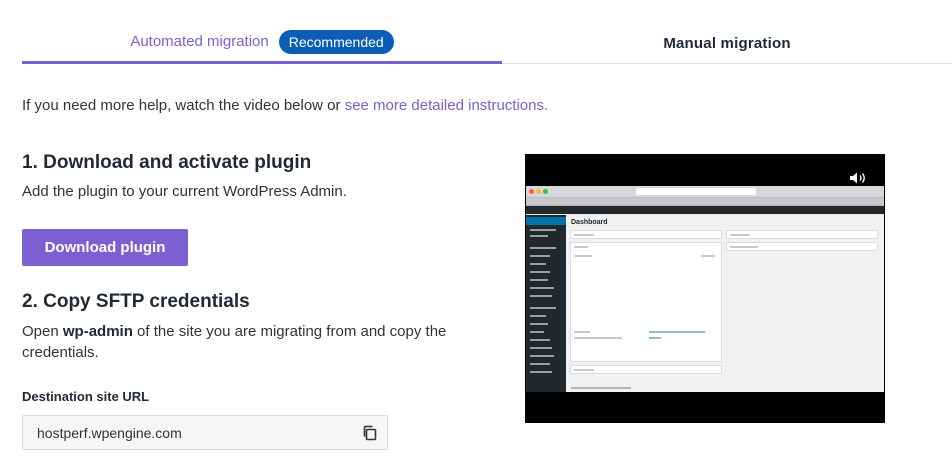 Image resolution: width=952 pixels, height=476 pixels. I want to click on video-admin-bar, so click(705, 210).